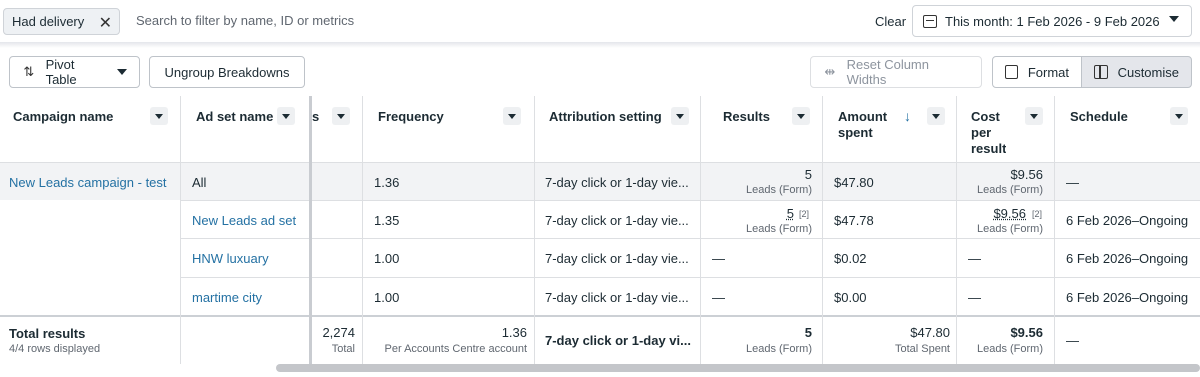 The width and height of the screenshot is (1200, 377). I want to click on ad-set-name-link: martime city, so click(227, 297).